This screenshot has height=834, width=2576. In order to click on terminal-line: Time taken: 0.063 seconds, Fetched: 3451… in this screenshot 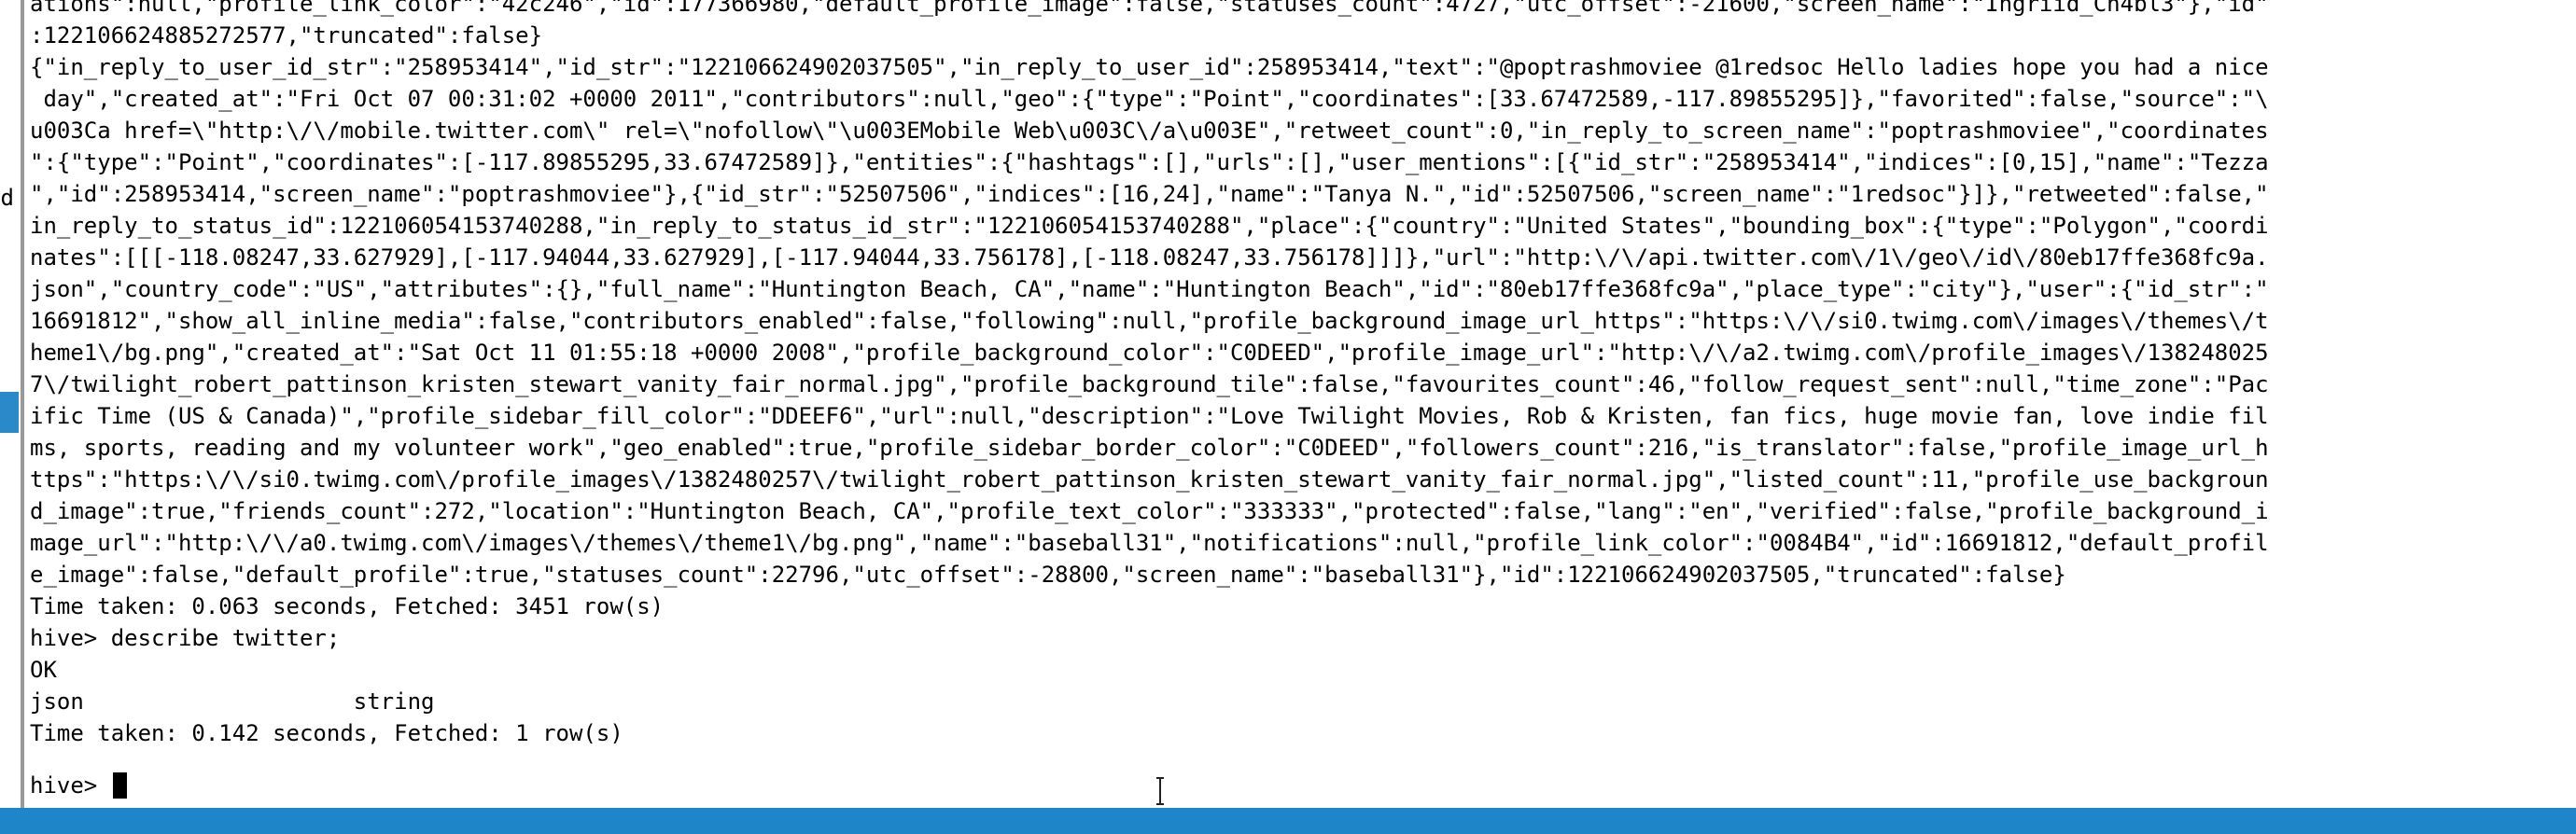, I will do `click(347, 606)`.